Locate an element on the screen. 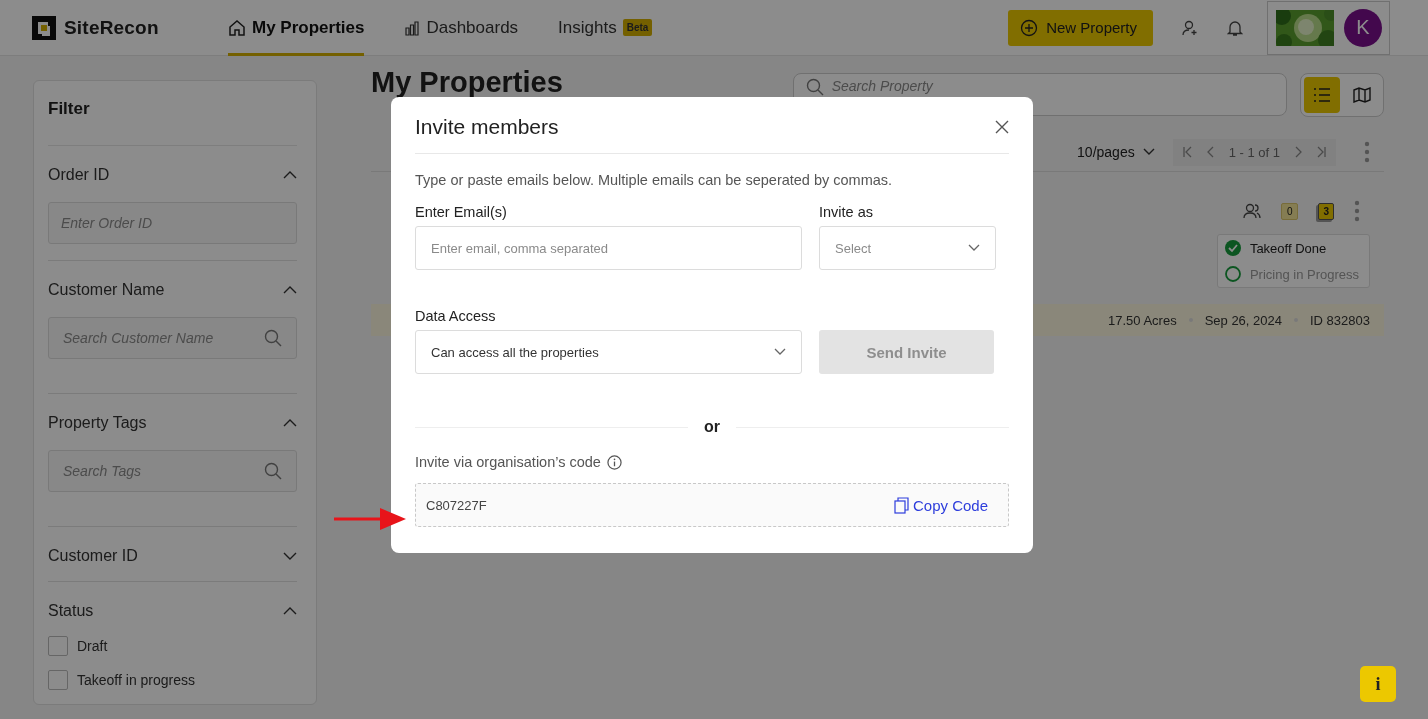 This screenshot has width=1428, height=719. filter-section-title: Status is located at coordinates (71, 611).